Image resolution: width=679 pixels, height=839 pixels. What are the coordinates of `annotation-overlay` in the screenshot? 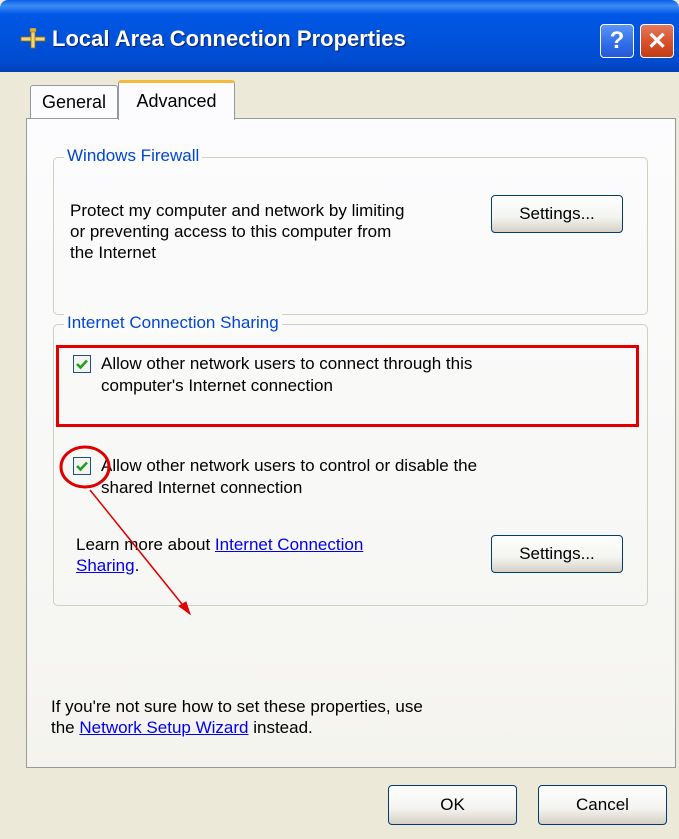 It's located at (125, 530).